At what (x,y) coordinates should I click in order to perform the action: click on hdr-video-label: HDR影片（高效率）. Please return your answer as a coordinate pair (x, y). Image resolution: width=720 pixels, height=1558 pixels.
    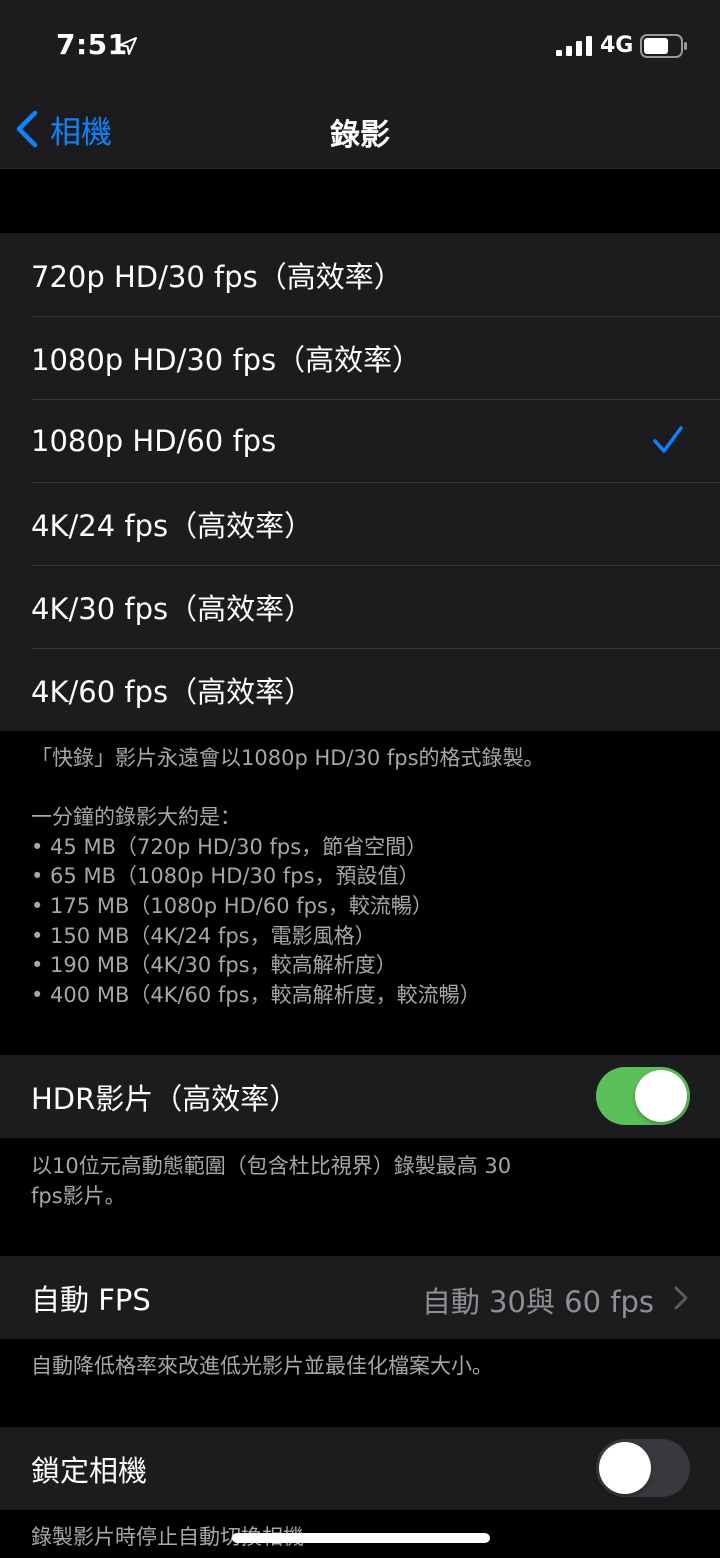
    Looking at the image, I should click on (165, 1098).